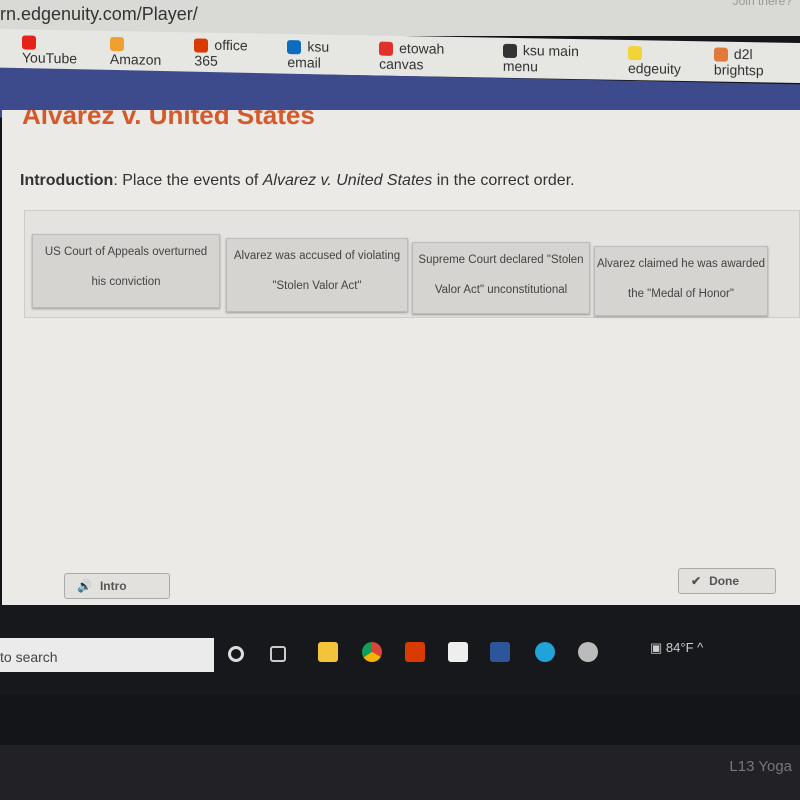 Image resolution: width=800 pixels, height=800 pixels. I want to click on done-label: Done, so click(724, 581).